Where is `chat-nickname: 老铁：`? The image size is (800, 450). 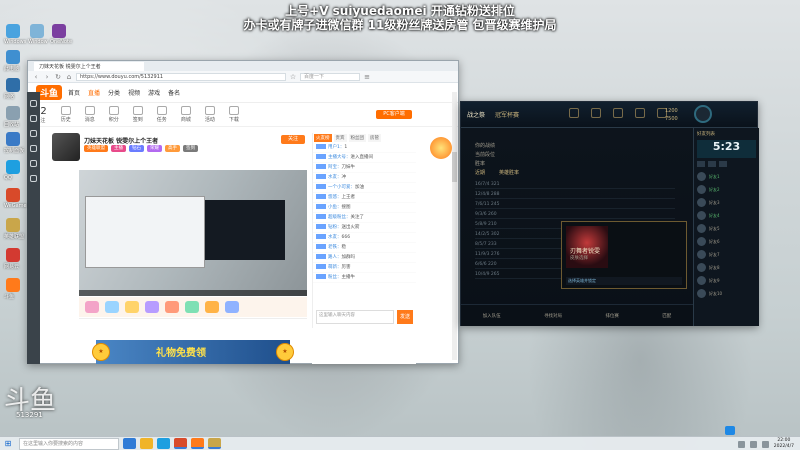 chat-nickname: 老铁： is located at coordinates (335, 247).